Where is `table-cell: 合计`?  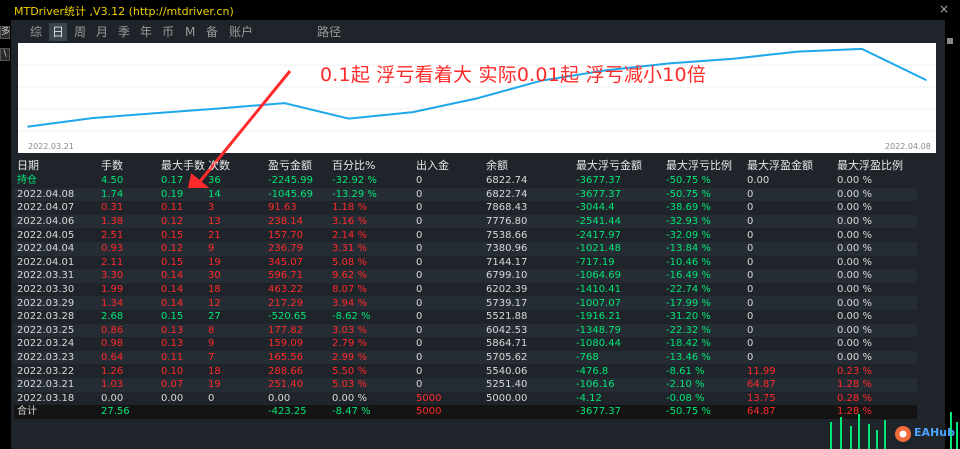
table-cell: 合计 is located at coordinates (57, 412).